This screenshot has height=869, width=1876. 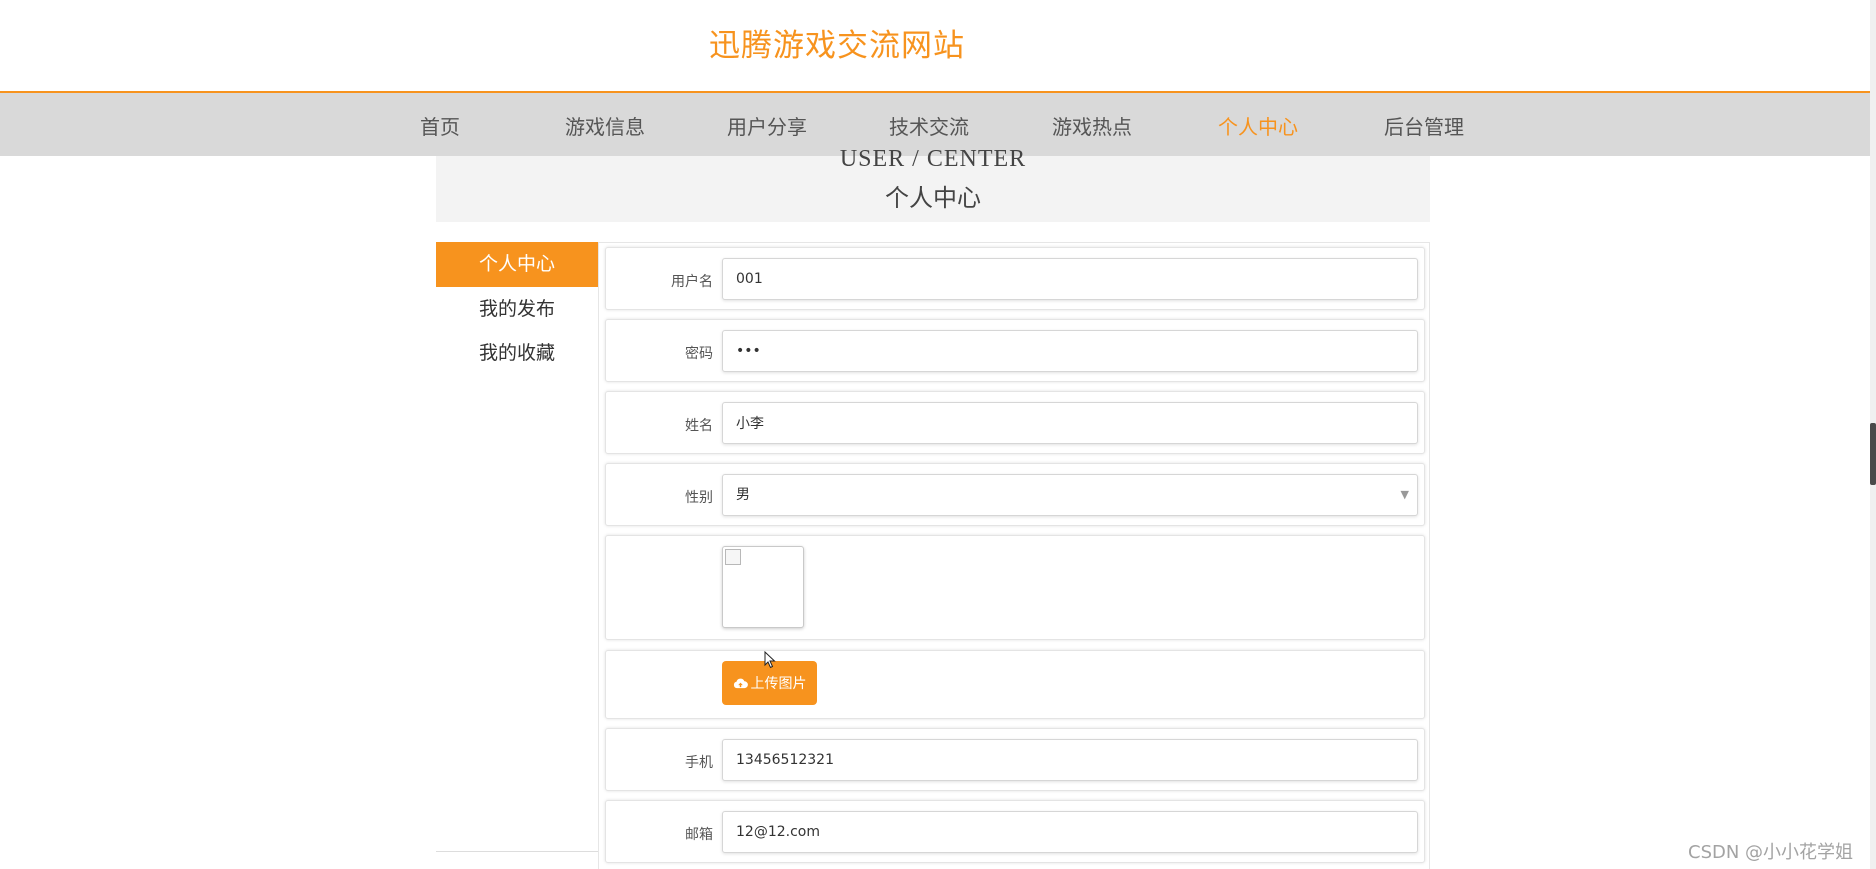 I want to click on nav-item-user-share: 用户分享, so click(x=767, y=125).